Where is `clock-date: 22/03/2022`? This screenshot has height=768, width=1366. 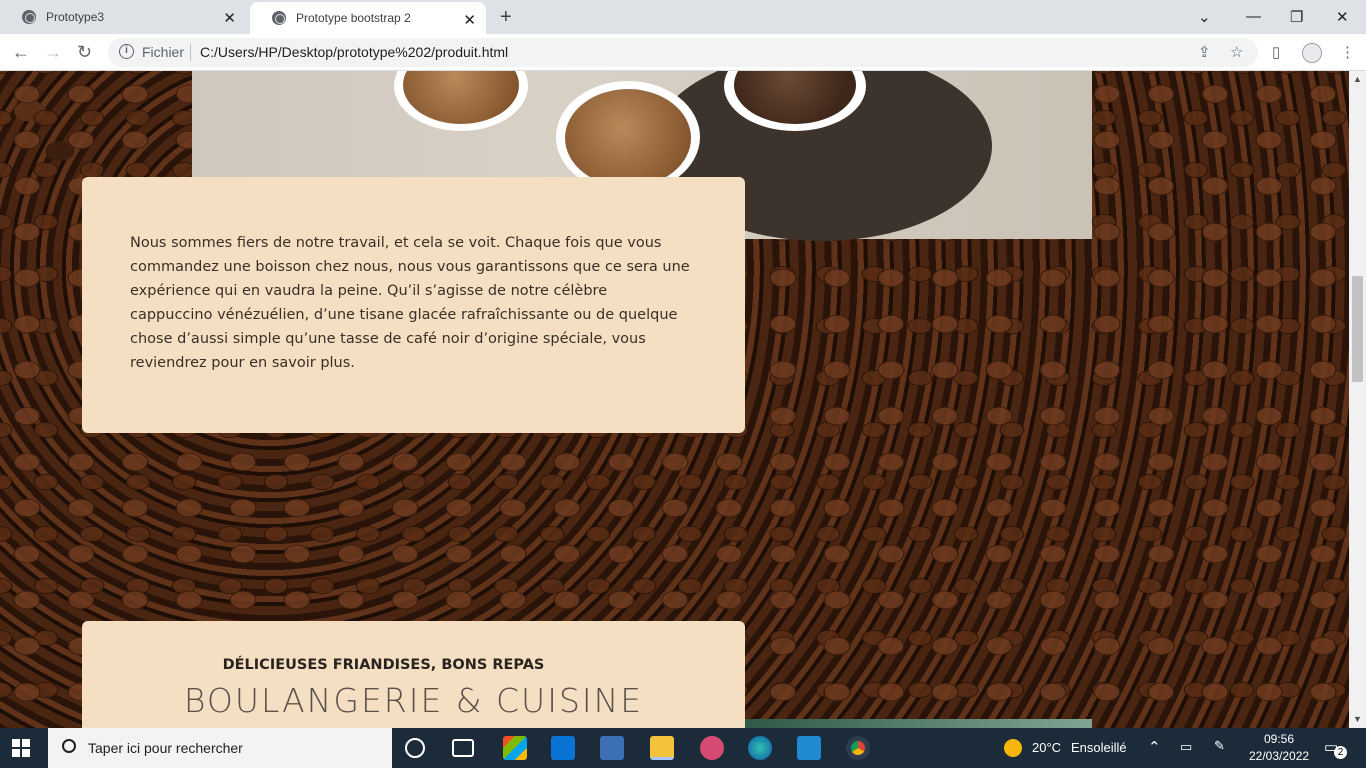
clock-date: 22/03/2022 is located at coordinates (1279, 756).